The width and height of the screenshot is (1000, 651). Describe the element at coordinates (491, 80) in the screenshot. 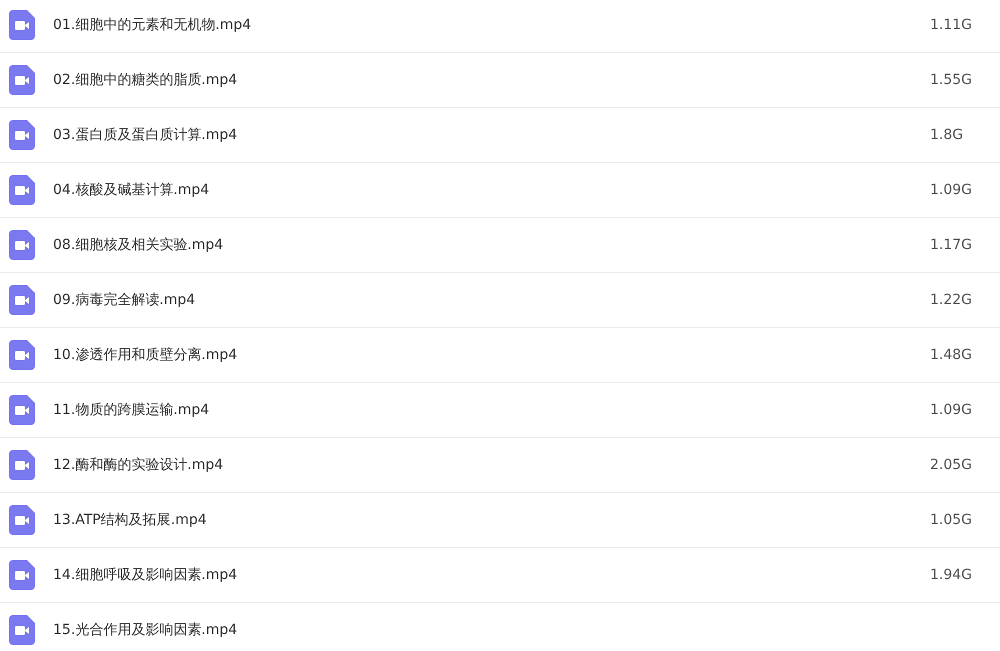

I see `file-name: 02.细胞中的糖类的脂质.mp4` at that location.